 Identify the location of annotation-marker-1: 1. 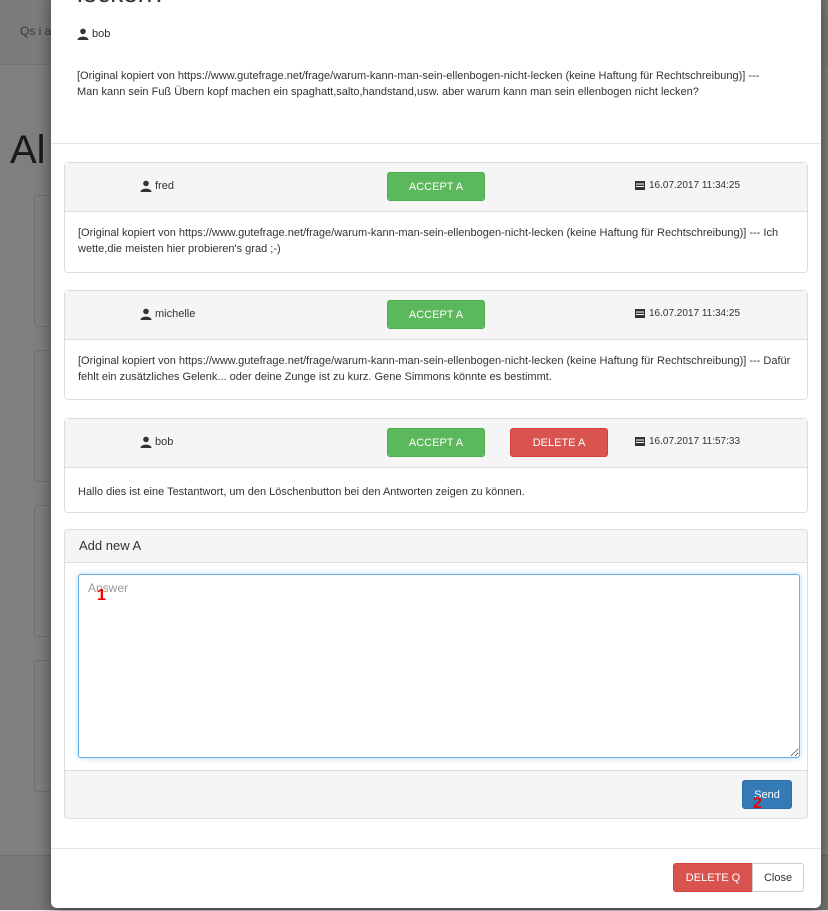
(101, 595).